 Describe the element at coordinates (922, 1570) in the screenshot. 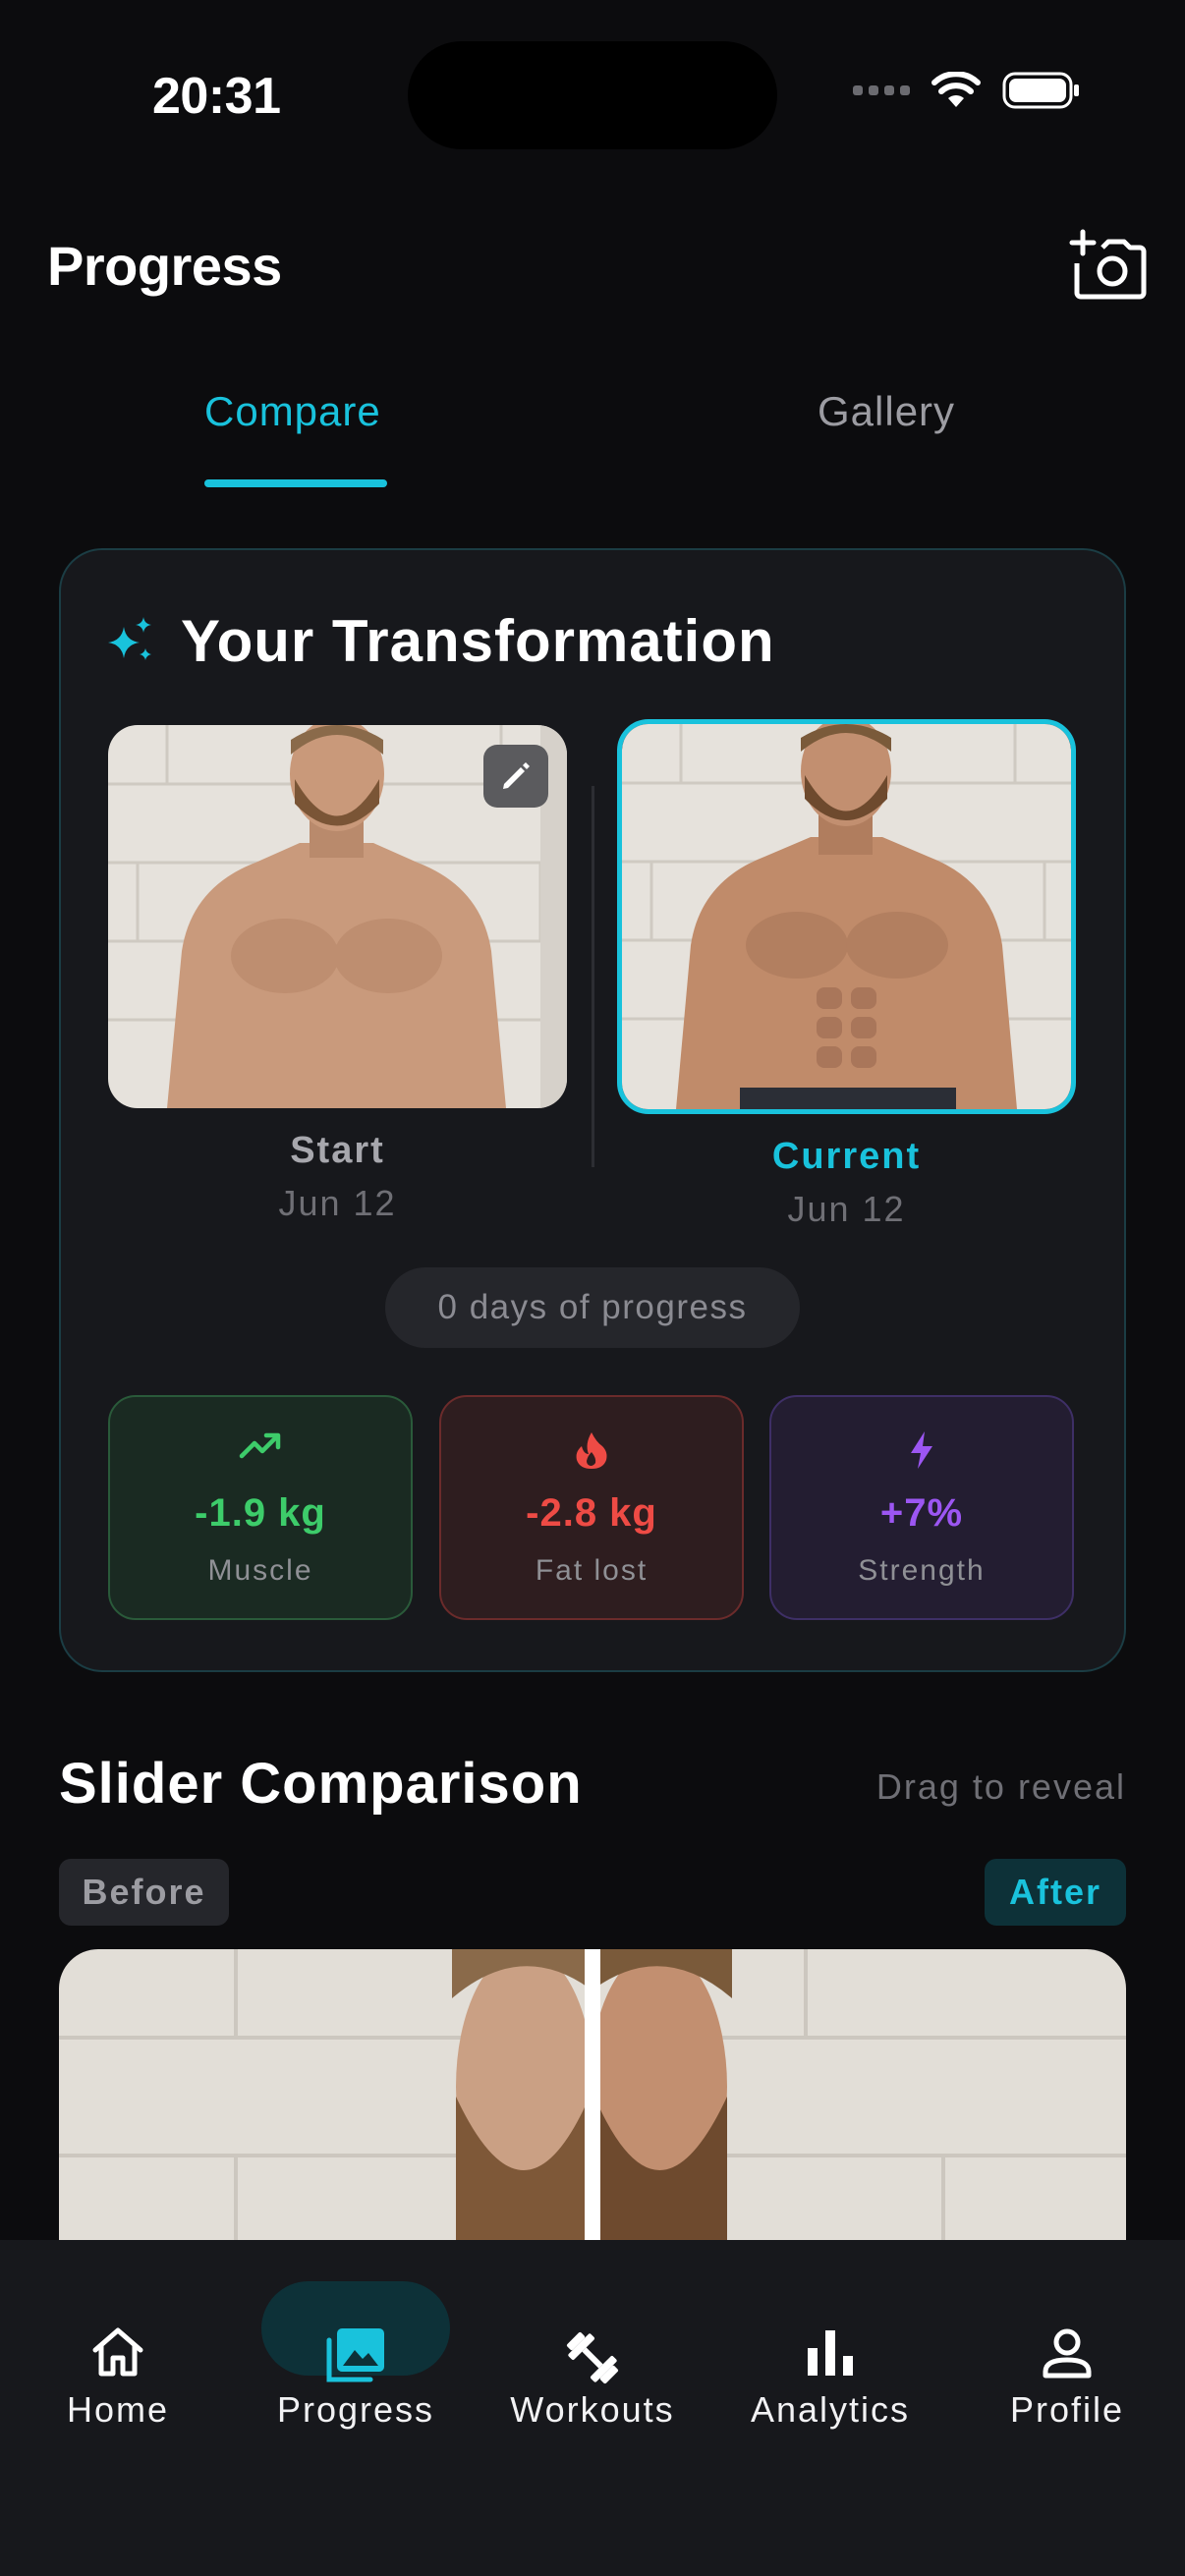

I see `stat-strength-label: Strength` at that location.